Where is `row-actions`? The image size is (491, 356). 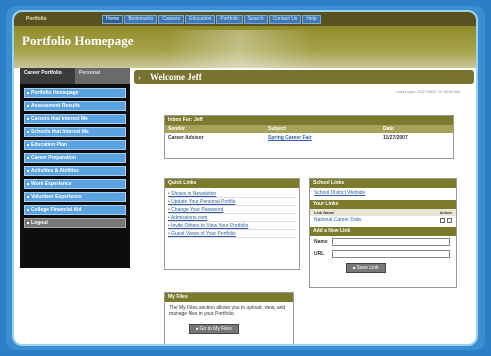 row-actions is located at coordinates (446, 220).